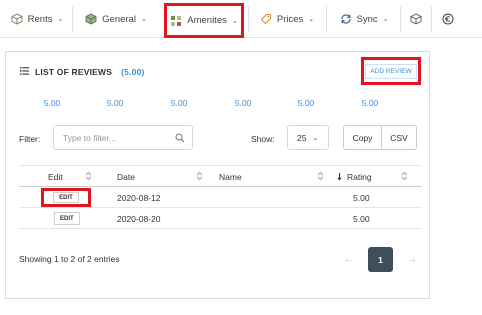 The image size is (482, 315). I want to click on edit-highlight: EDIT, so click(66, 197).